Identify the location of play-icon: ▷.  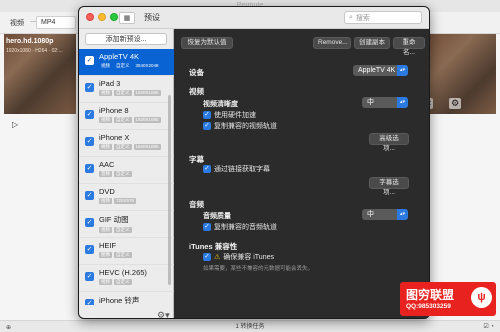
(15, 124).